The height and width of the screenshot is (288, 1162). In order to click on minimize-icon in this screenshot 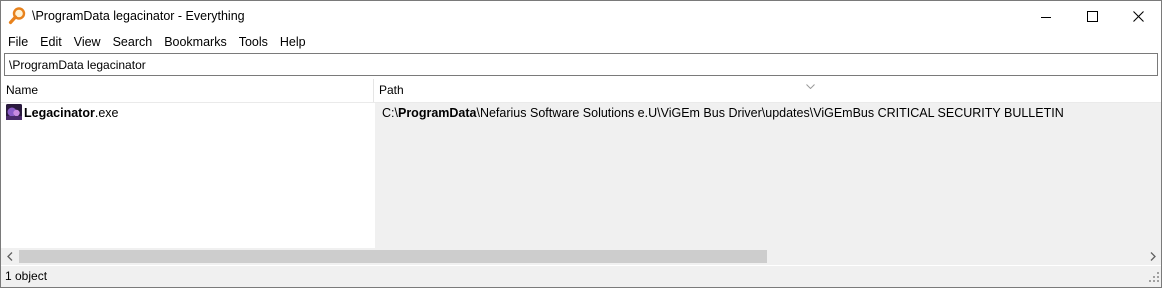, I will do `click(1046, 17)`.